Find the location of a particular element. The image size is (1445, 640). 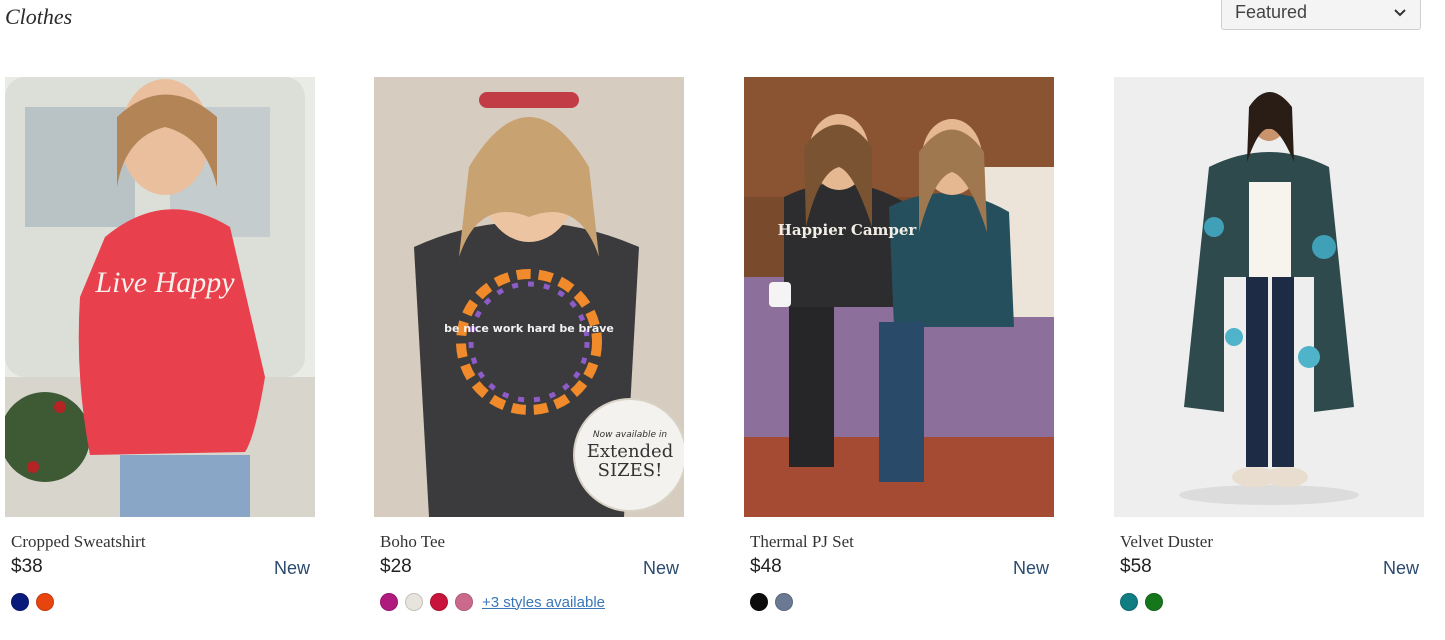

sort-selected-value: Featured is located at coordinates (1271, 11).